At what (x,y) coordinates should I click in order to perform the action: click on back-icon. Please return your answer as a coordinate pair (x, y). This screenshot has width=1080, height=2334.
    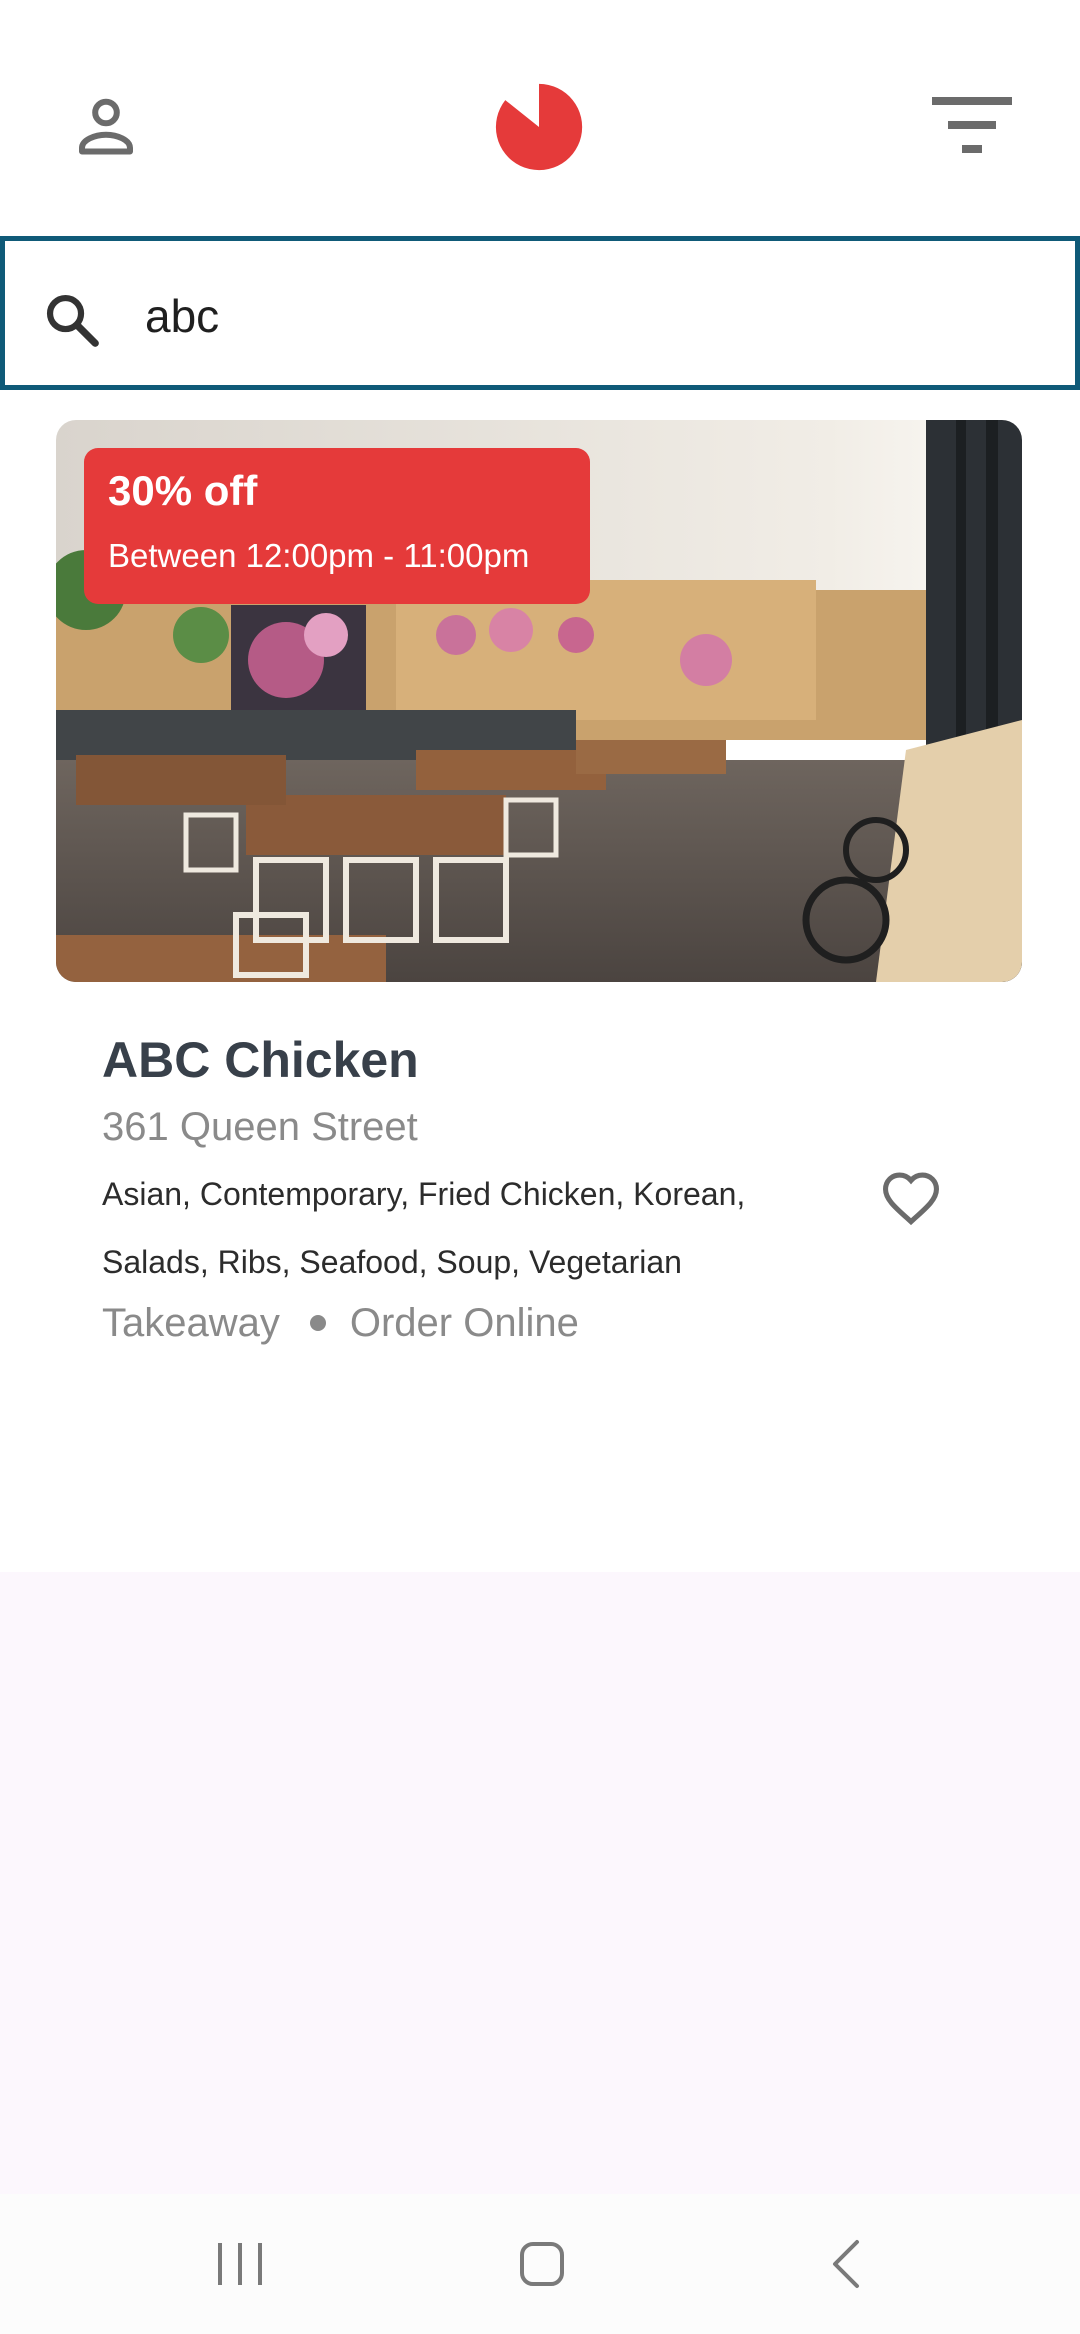
    Looking at the image, I should click on (846, 2264).